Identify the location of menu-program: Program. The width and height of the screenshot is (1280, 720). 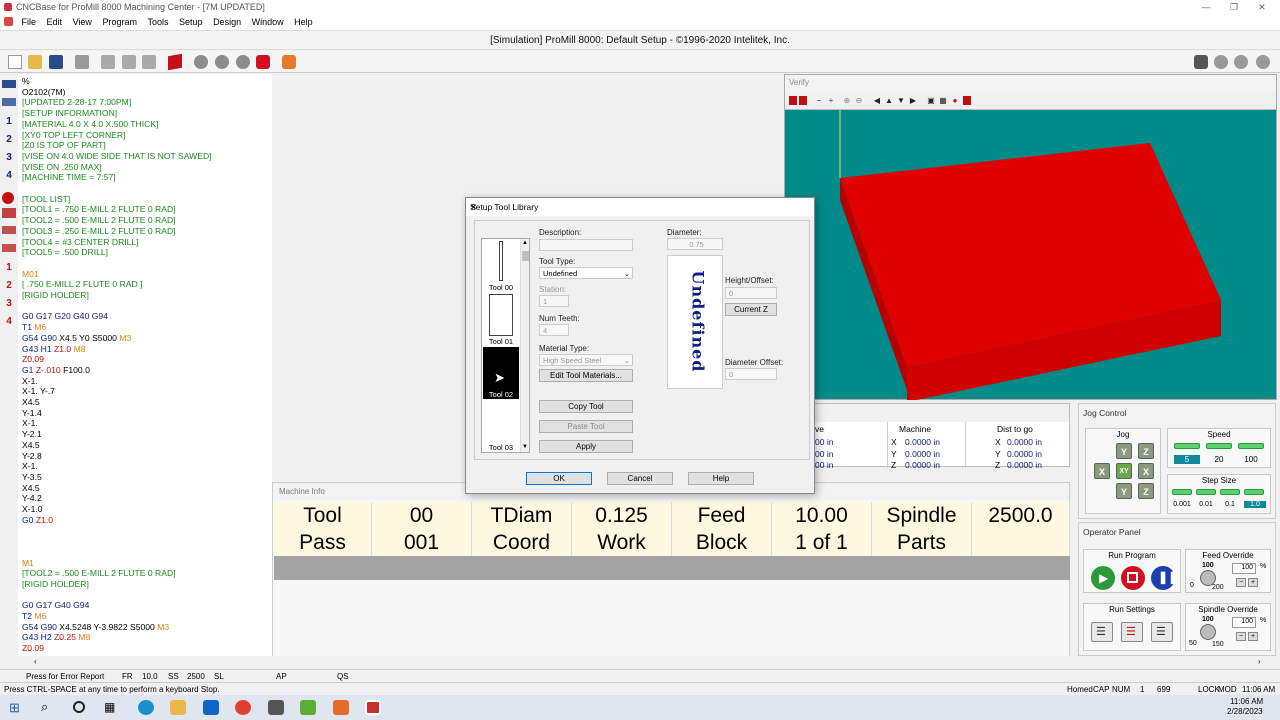
(119, 22).